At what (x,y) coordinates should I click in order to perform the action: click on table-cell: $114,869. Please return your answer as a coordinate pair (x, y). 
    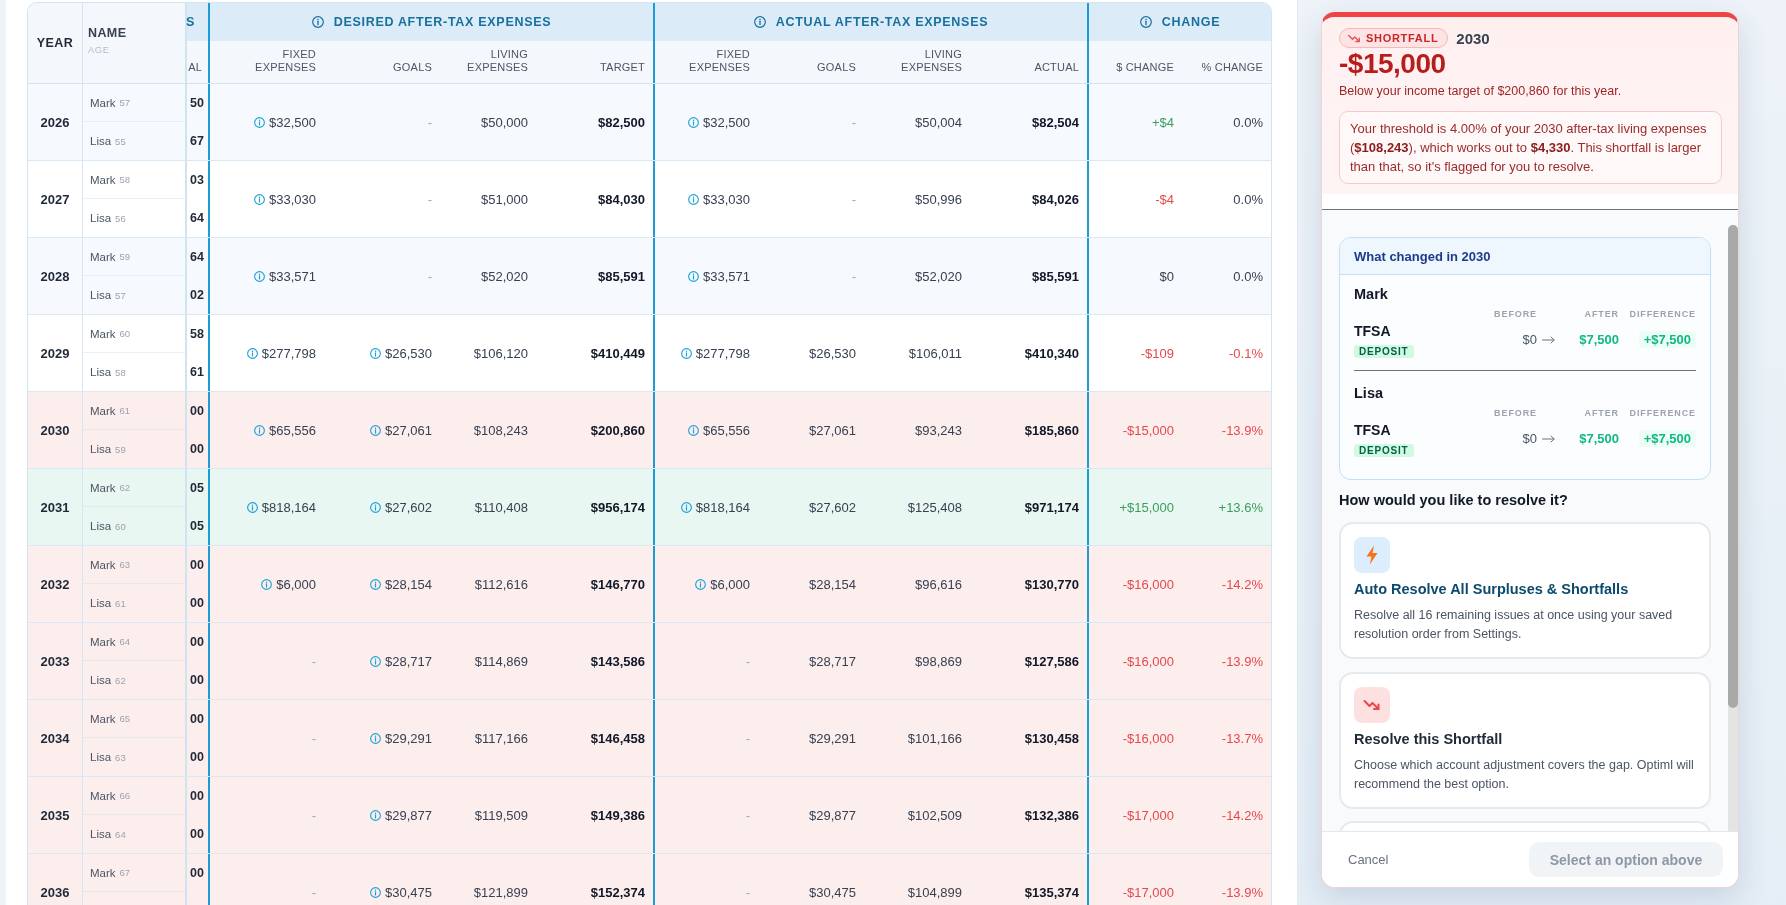
    Looking at the image, I should click on (501, 661).